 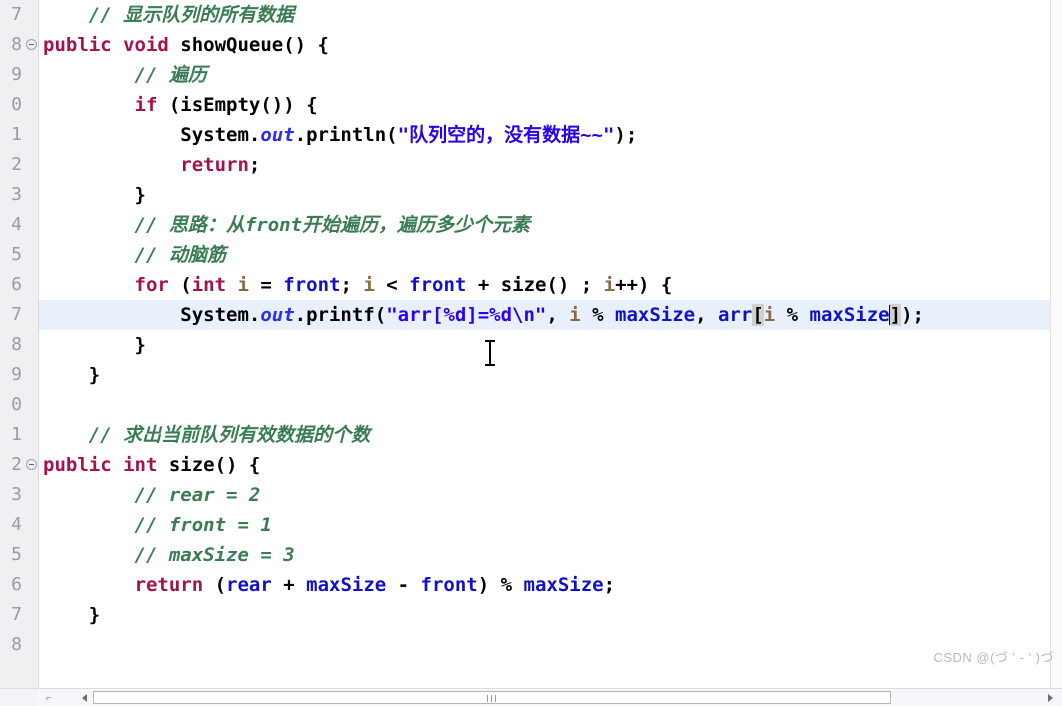 I want to click on triangle-right-icon, so click(x=1050, y=697).